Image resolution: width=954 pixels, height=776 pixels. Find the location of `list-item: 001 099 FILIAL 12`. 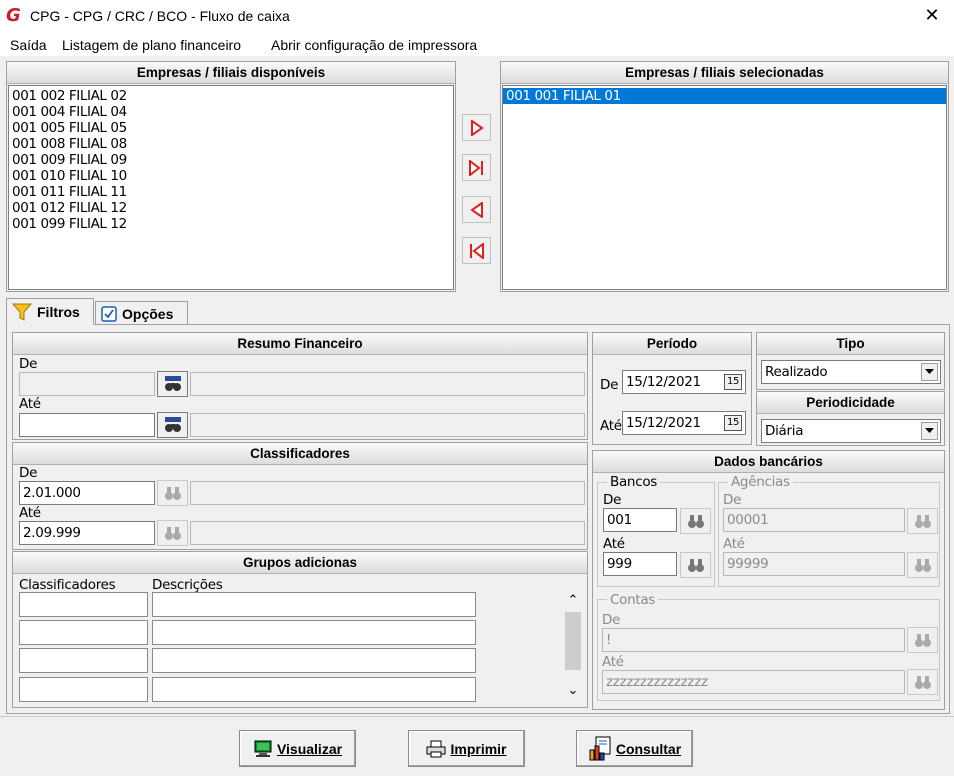

list-item: 001 099 FILIAL 12 is located at coordinates (231, 224).